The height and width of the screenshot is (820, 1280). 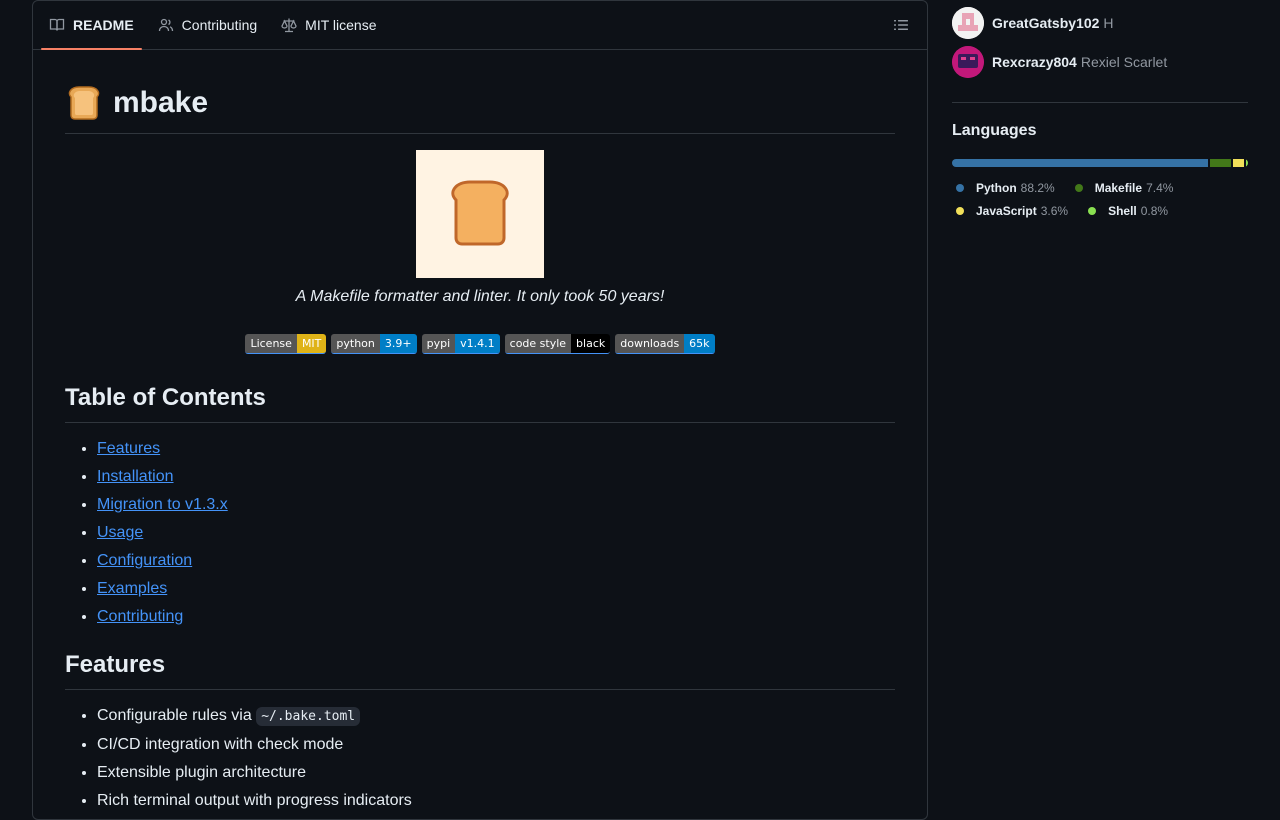 I want to click on list-unordered-icon, so click(x=901, y=25).